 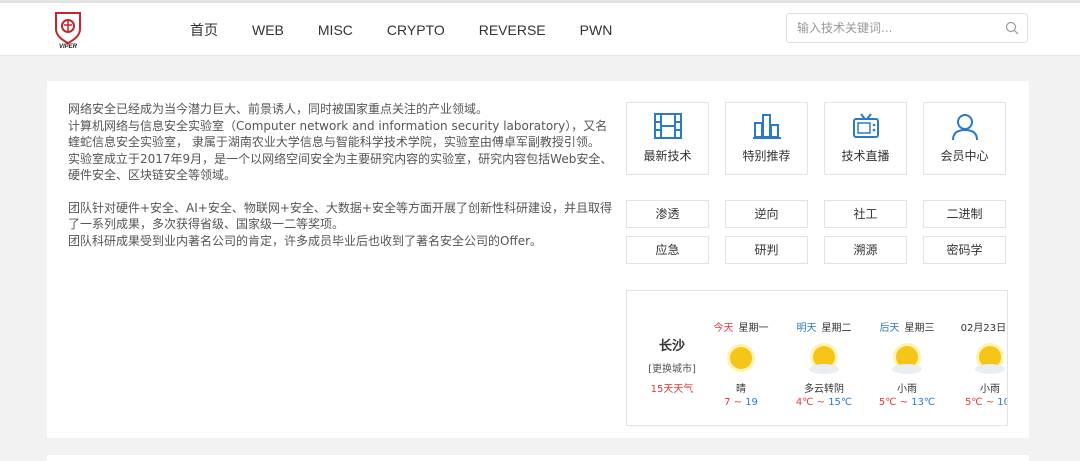 I want to click on day-temp: 5℃ ~ 13℃, so click(x=907, y=402).